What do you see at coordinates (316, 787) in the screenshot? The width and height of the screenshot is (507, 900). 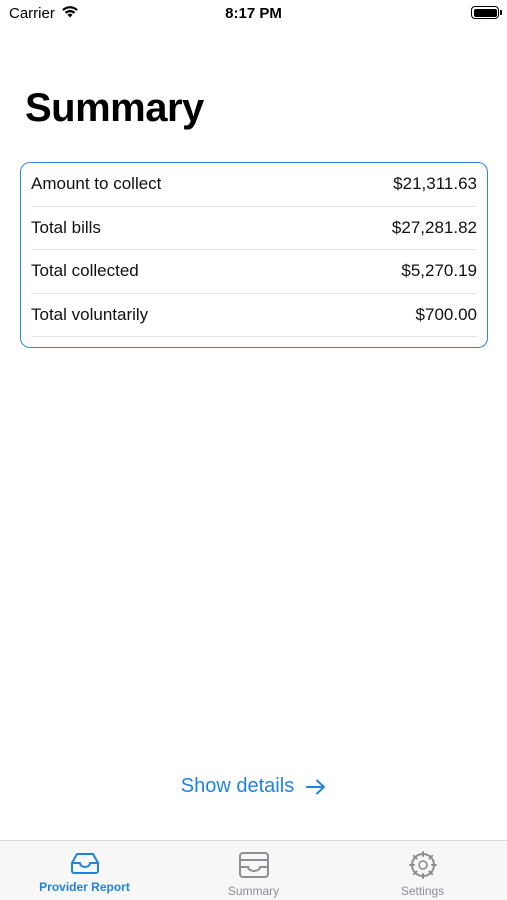 I see `arrow-right-icon` at bounding box center [316, 787].